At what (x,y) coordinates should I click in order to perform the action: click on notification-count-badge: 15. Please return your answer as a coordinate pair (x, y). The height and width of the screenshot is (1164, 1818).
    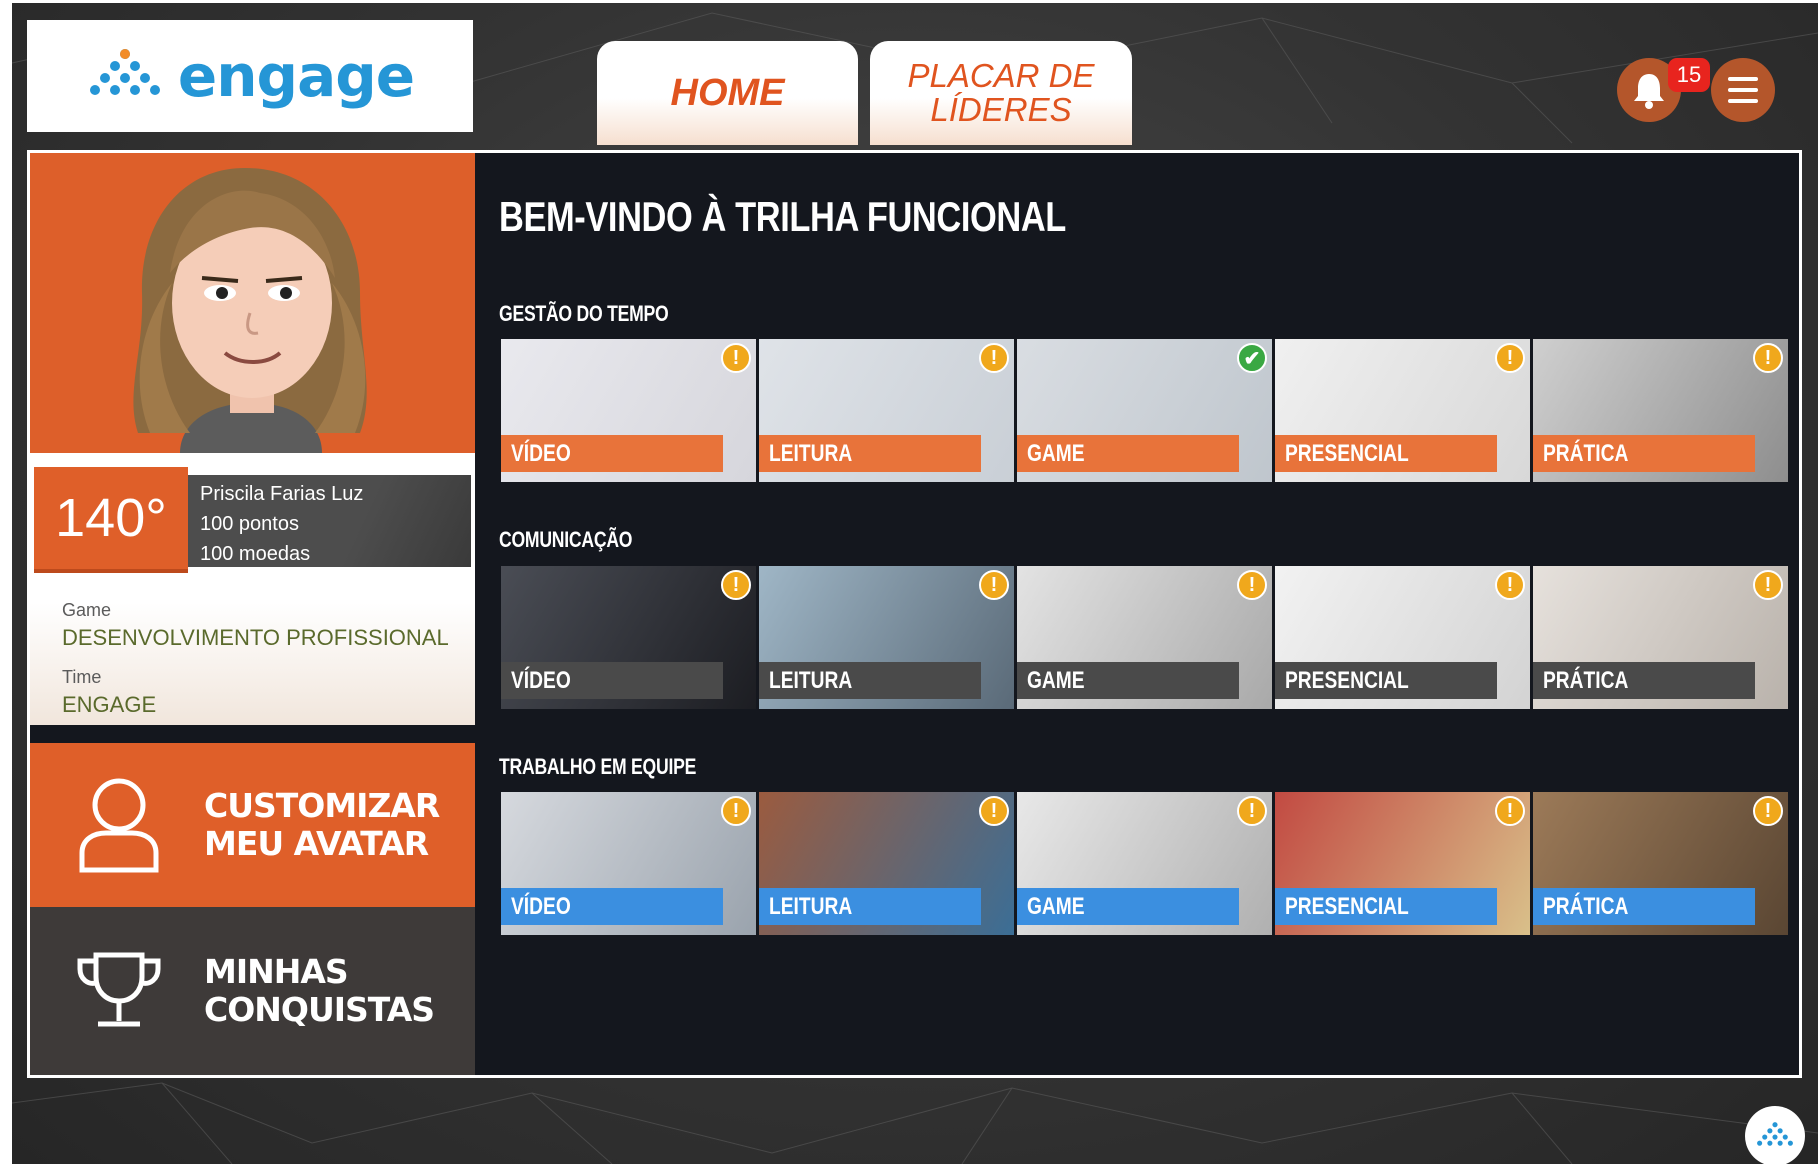
    Looking at the image, I should click on (1689, 75).